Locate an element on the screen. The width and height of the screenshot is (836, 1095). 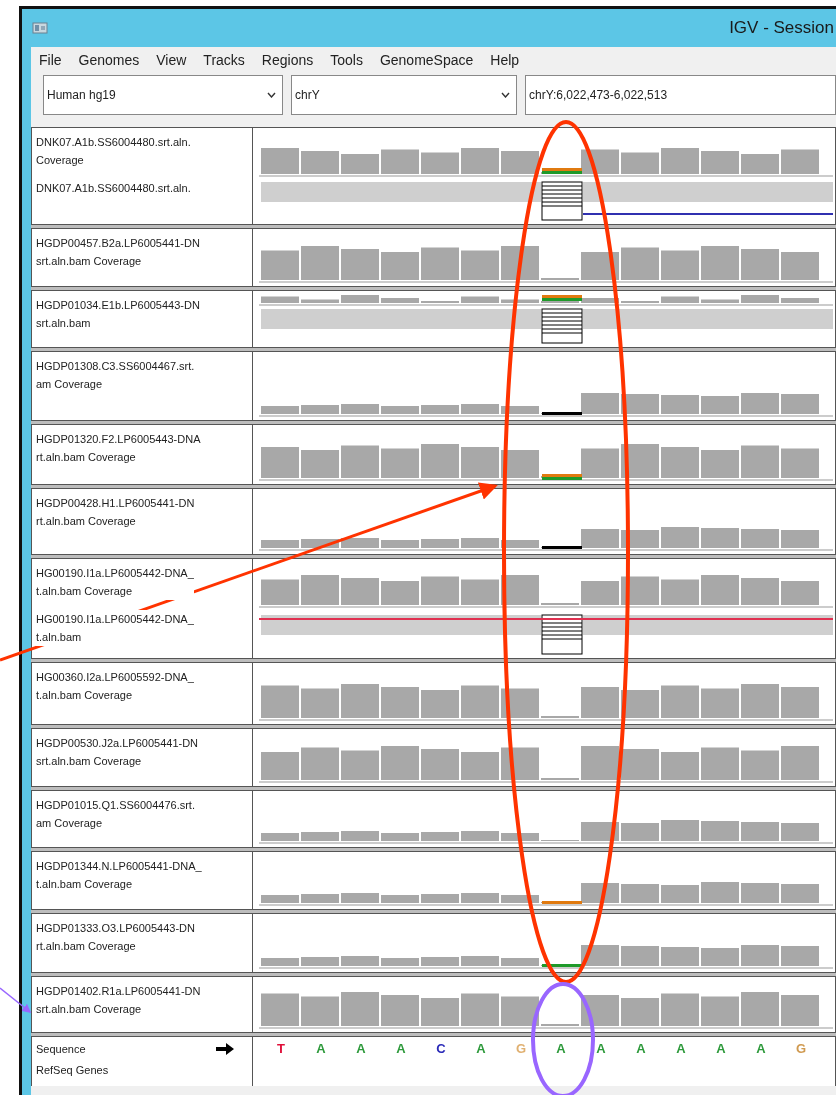
window-title: IGV - Session is located at coordinates (782, 28).